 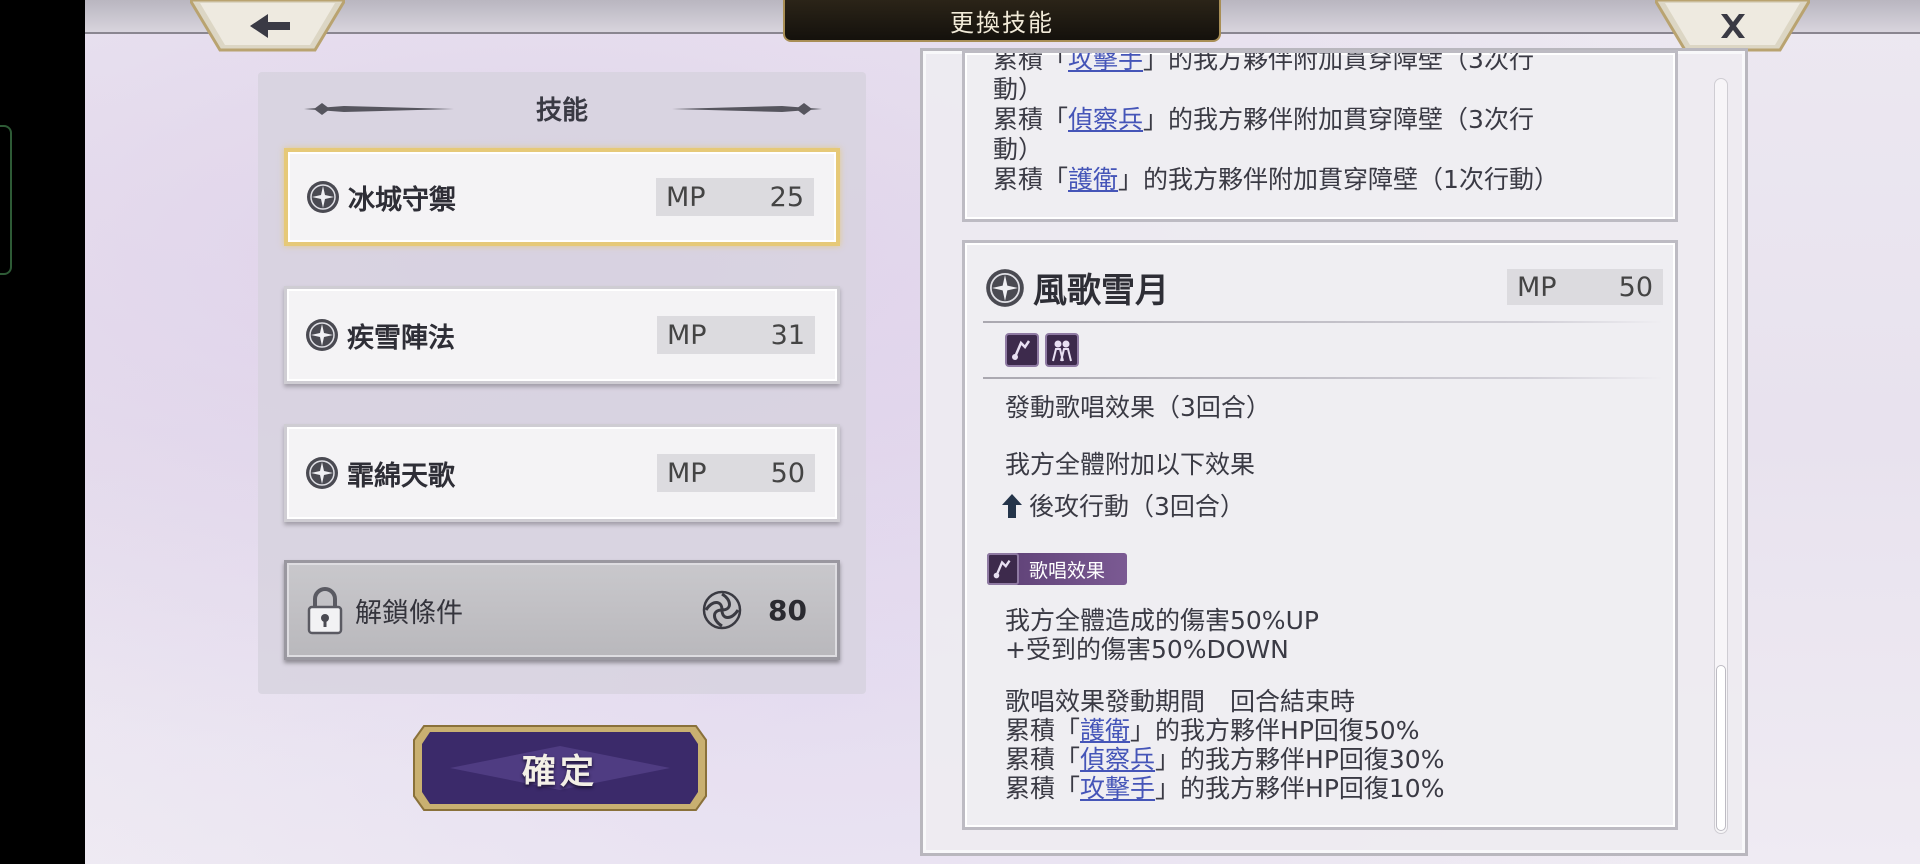 What do you see at coordinates (787, 610) in the screenshot?
I see `unlock-cost-value: 80` at bounding box center [787, 610].